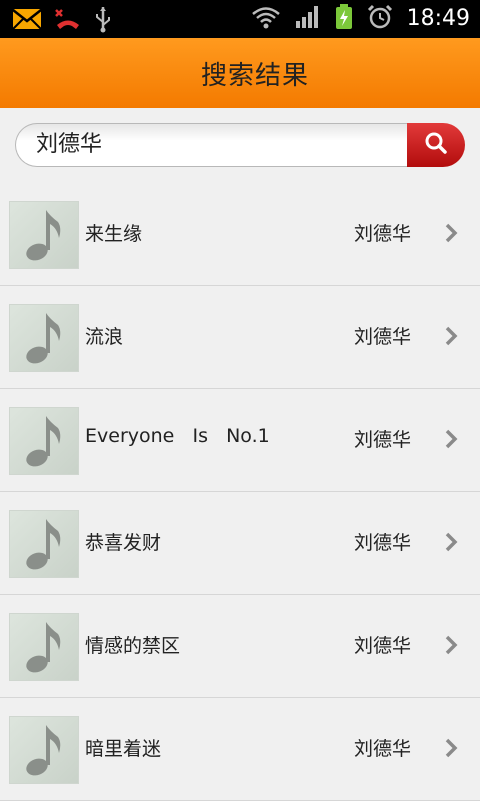 This screenshot has height=801, width=480. I want to click on usb-icon, so click(103, 21).